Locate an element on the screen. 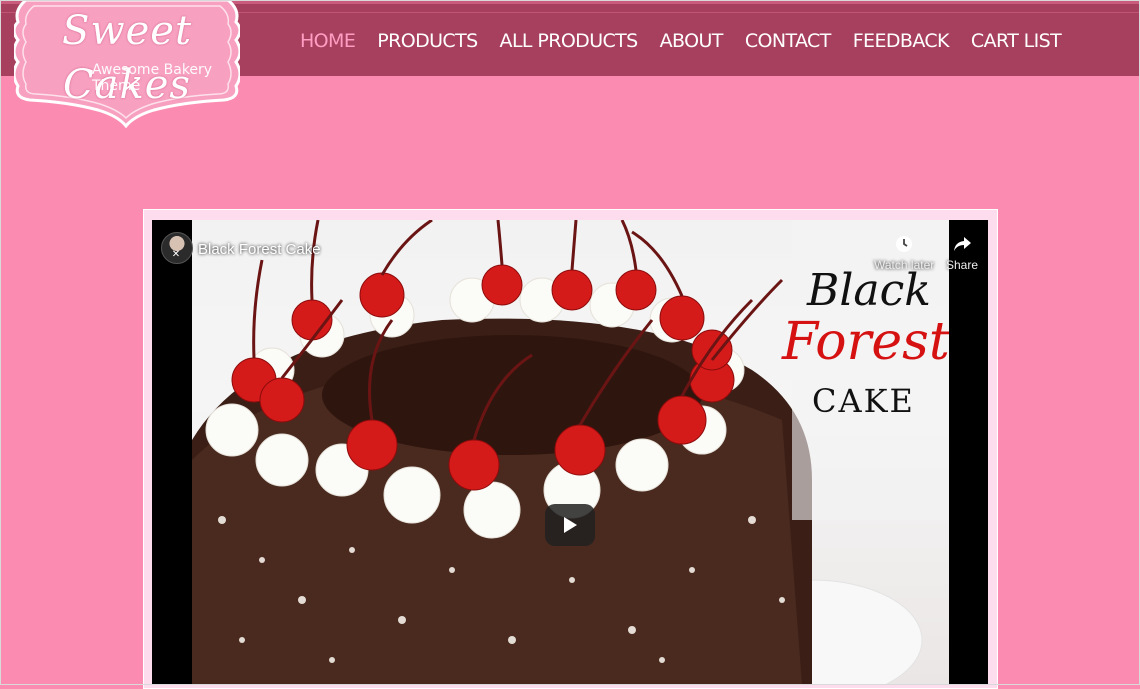 Image resolution: width=1140 pixels, height=689 pixels. play-button is located at coordinates (570, 525).